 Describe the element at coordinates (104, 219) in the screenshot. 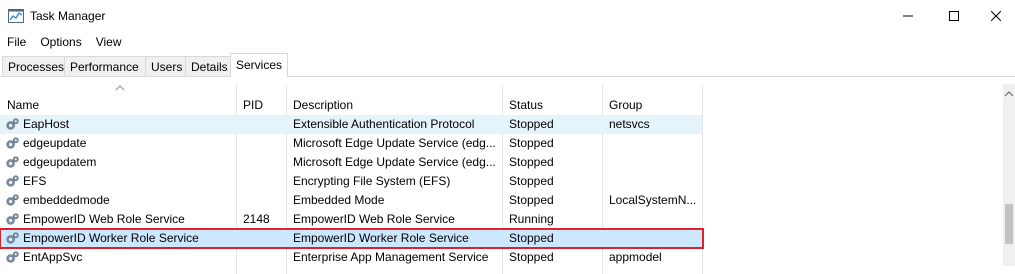

I see `service-name: EmpowerID Web Role Service` at that location.